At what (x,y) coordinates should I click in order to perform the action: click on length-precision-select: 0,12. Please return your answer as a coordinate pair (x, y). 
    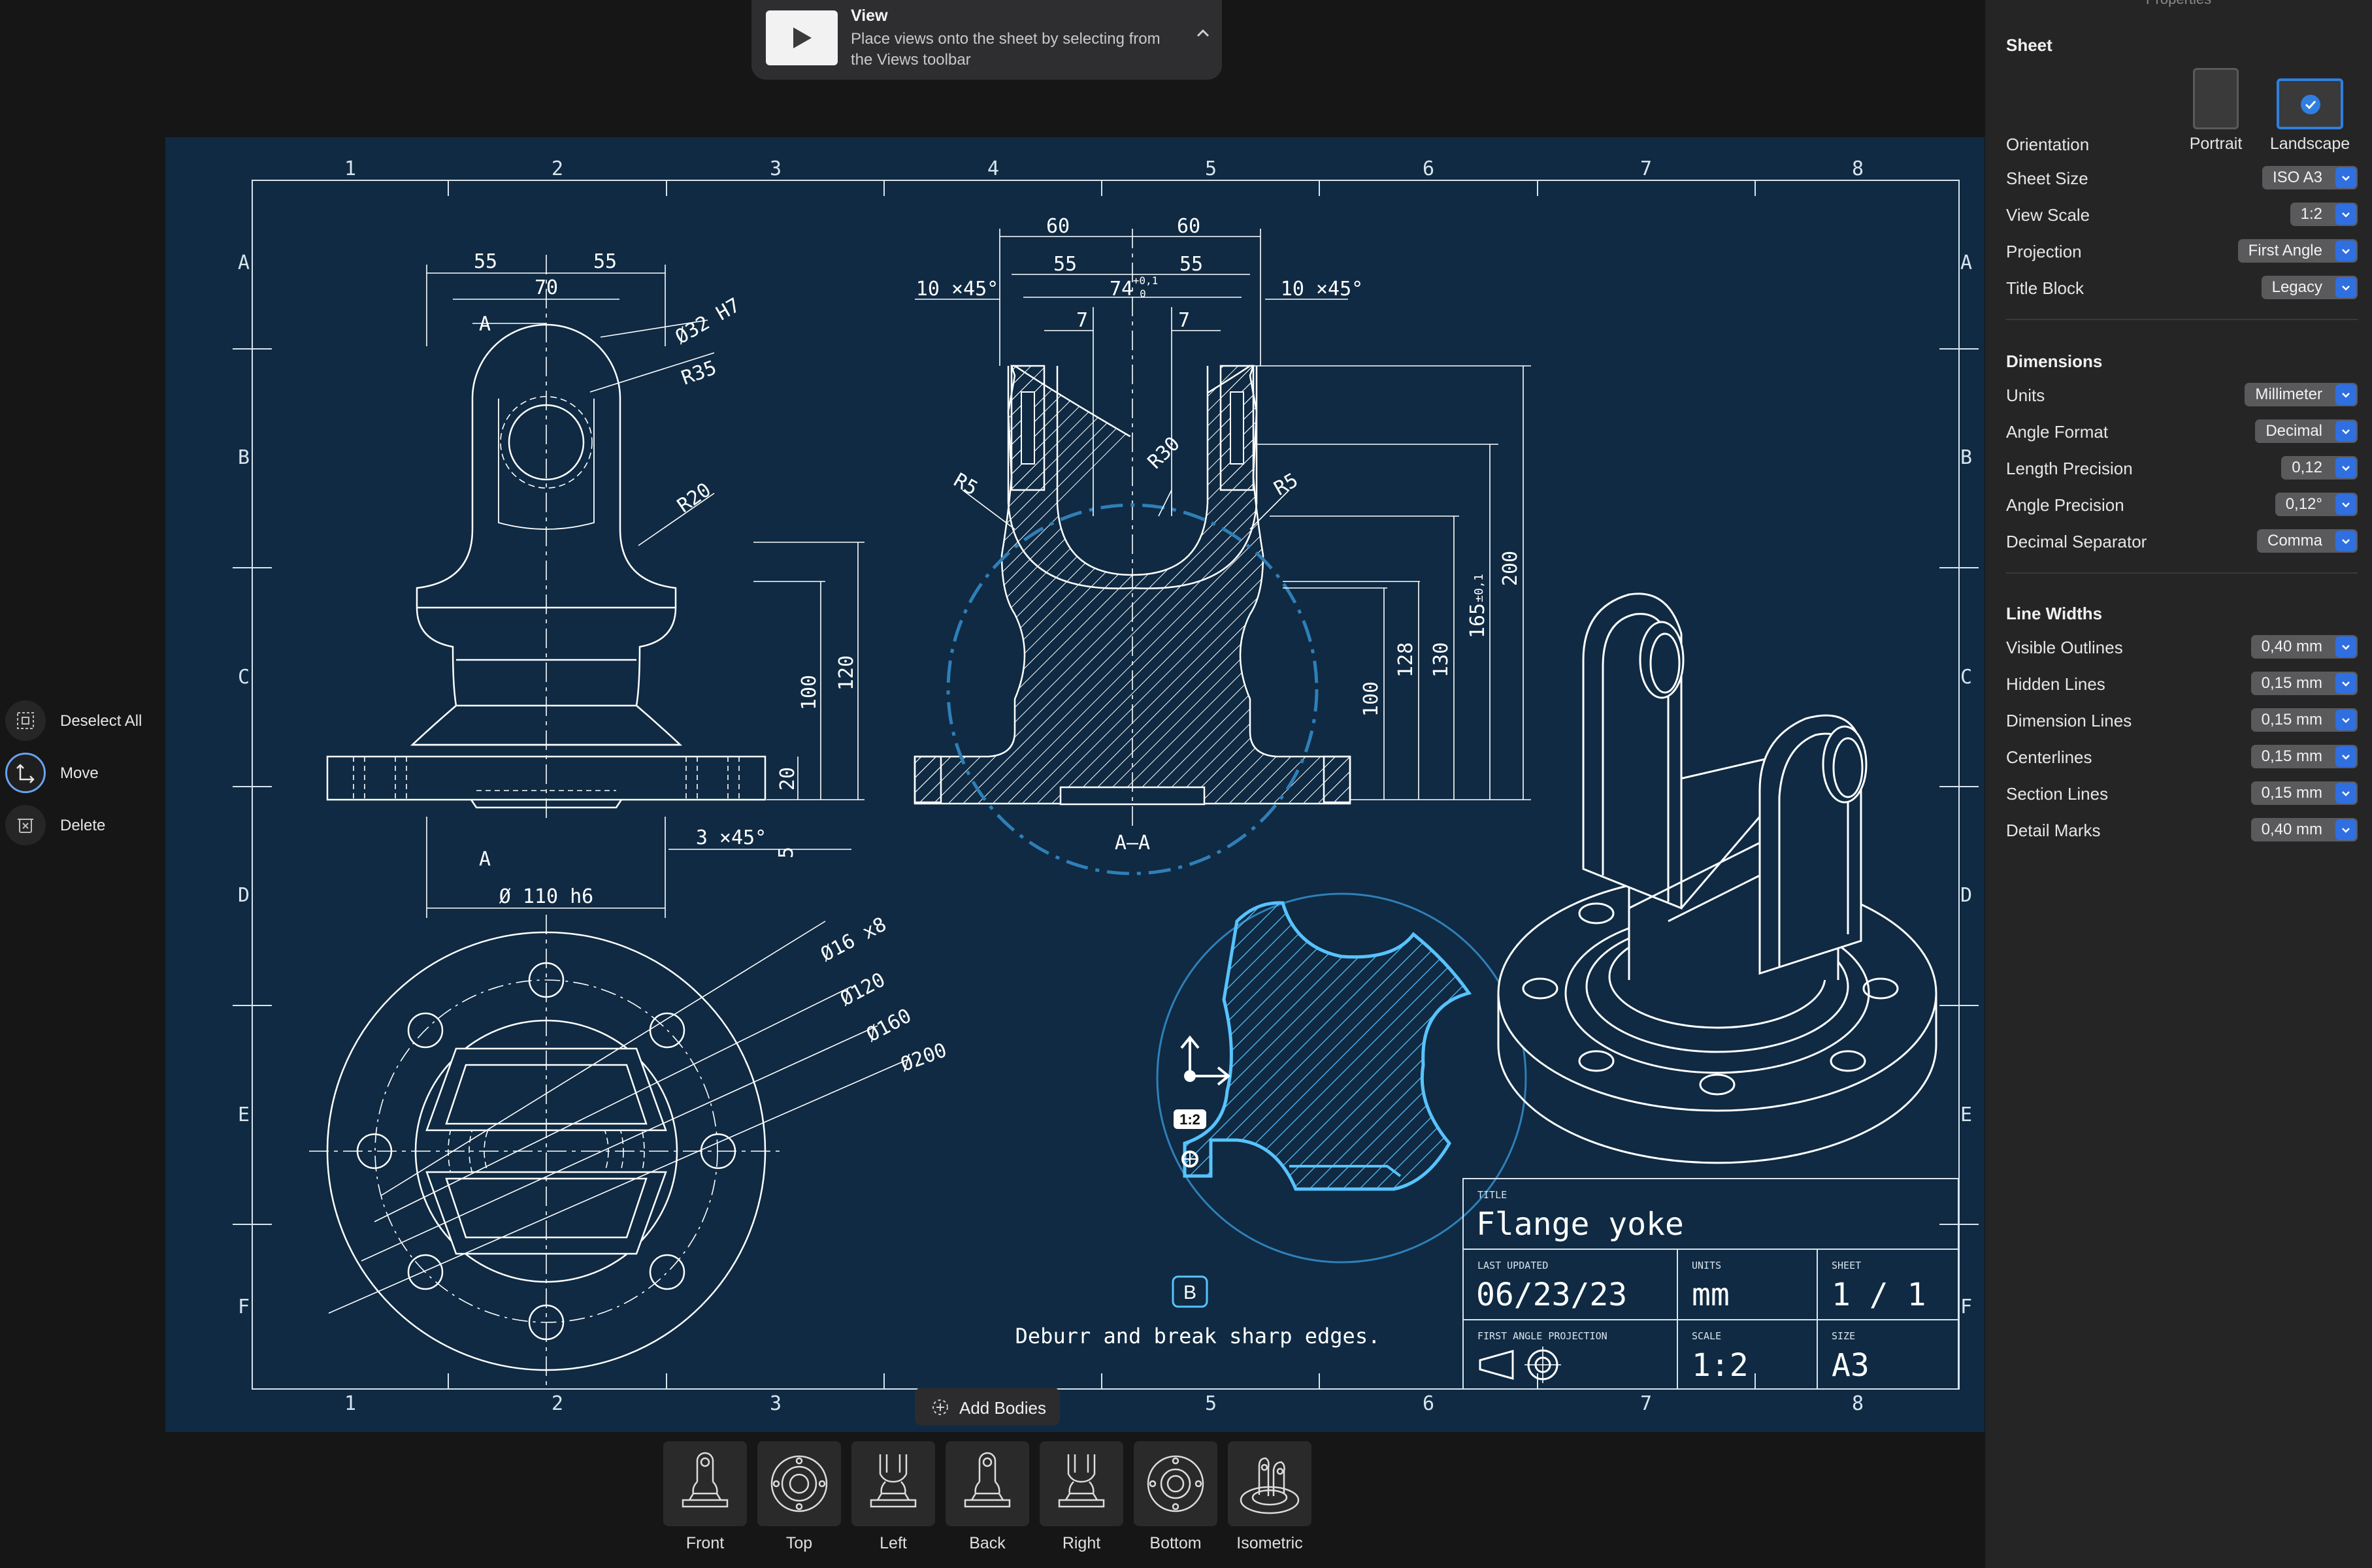
    Looking at the image, I should click on (2319, 468).